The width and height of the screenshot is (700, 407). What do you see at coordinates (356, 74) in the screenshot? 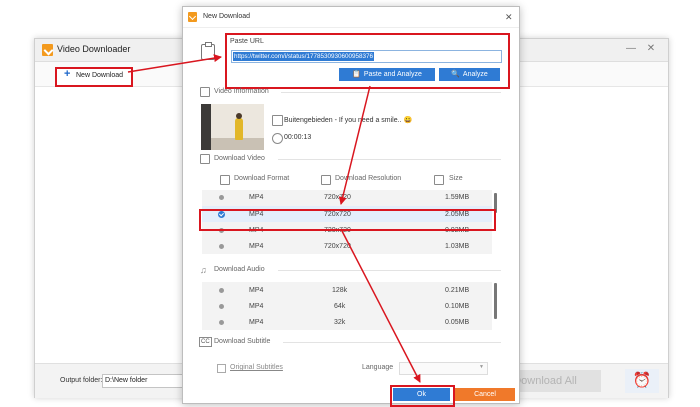
I see `paste-icon: 📋` at bounding box center [356, 74].